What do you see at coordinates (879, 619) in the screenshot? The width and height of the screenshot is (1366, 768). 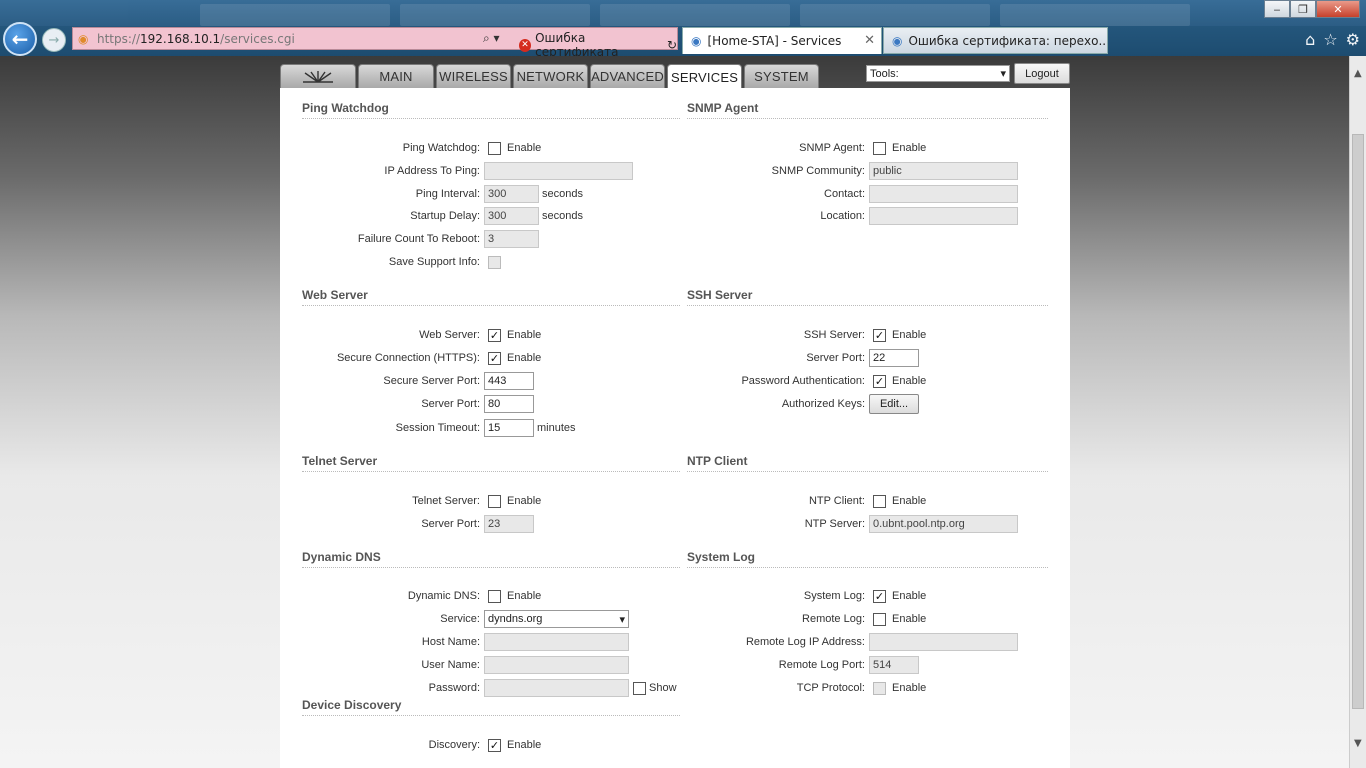 I see `remote-log-checkbox` at bounding box center [879, 619].